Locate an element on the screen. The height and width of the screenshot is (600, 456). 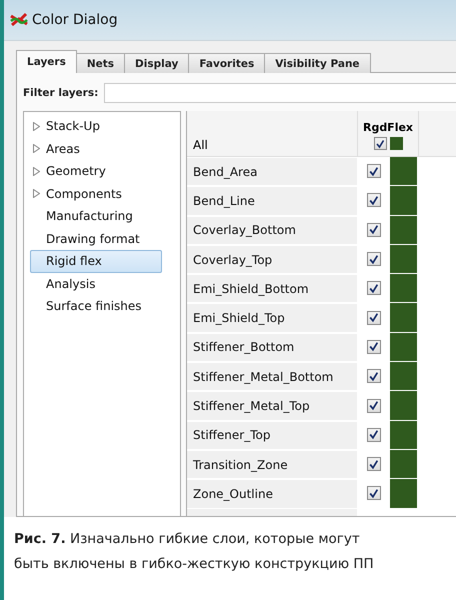
layer-name: Emi_Shield_Top is located at coordinates (272, 317).